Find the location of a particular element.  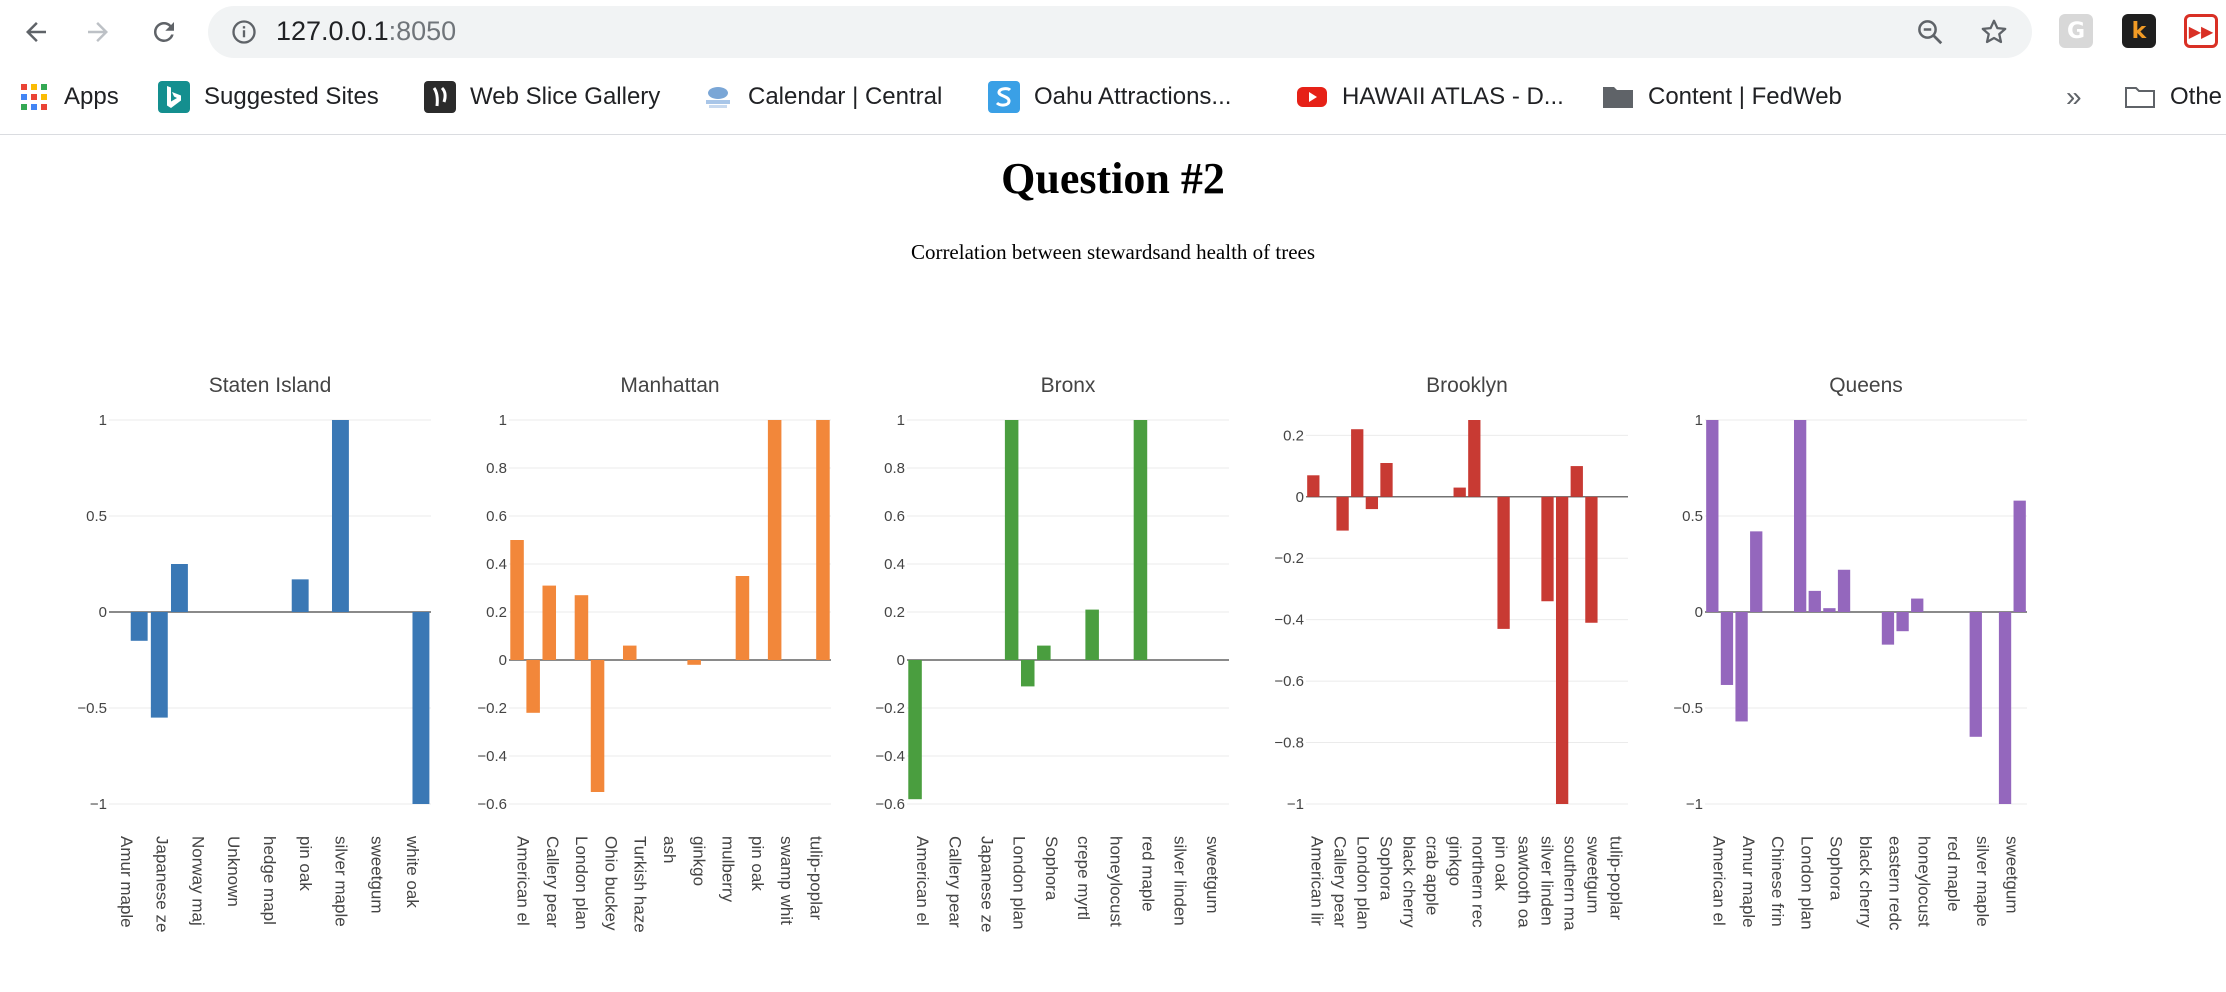

url-text: 127.0.0.1:8050 is located at coordinates (366, 31).